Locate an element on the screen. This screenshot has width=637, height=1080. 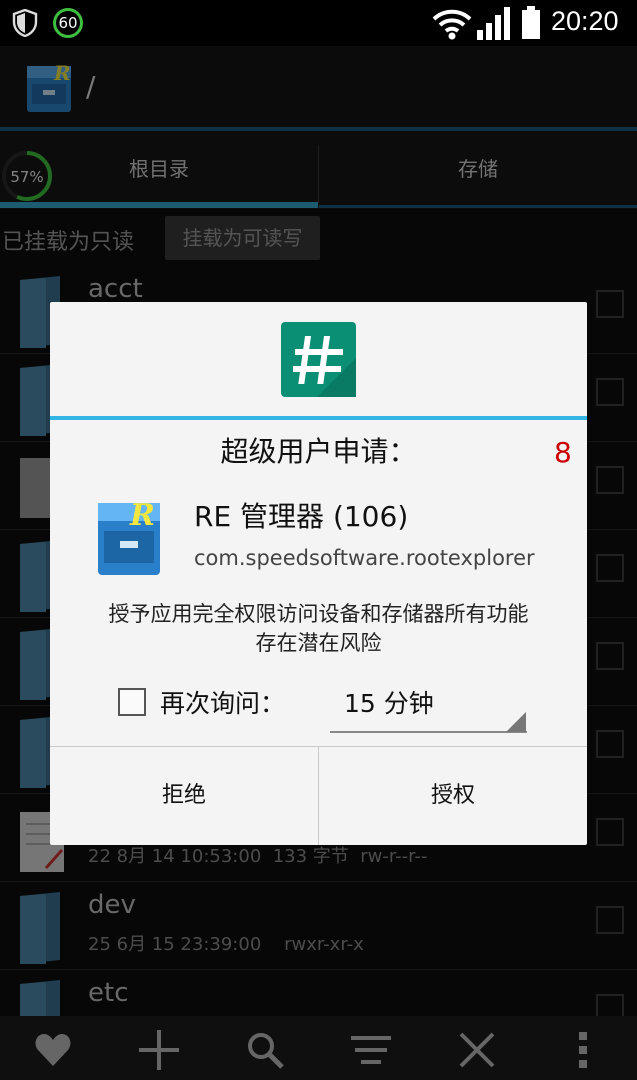
ask-again-checkbox is located at coordinates (132, 702).